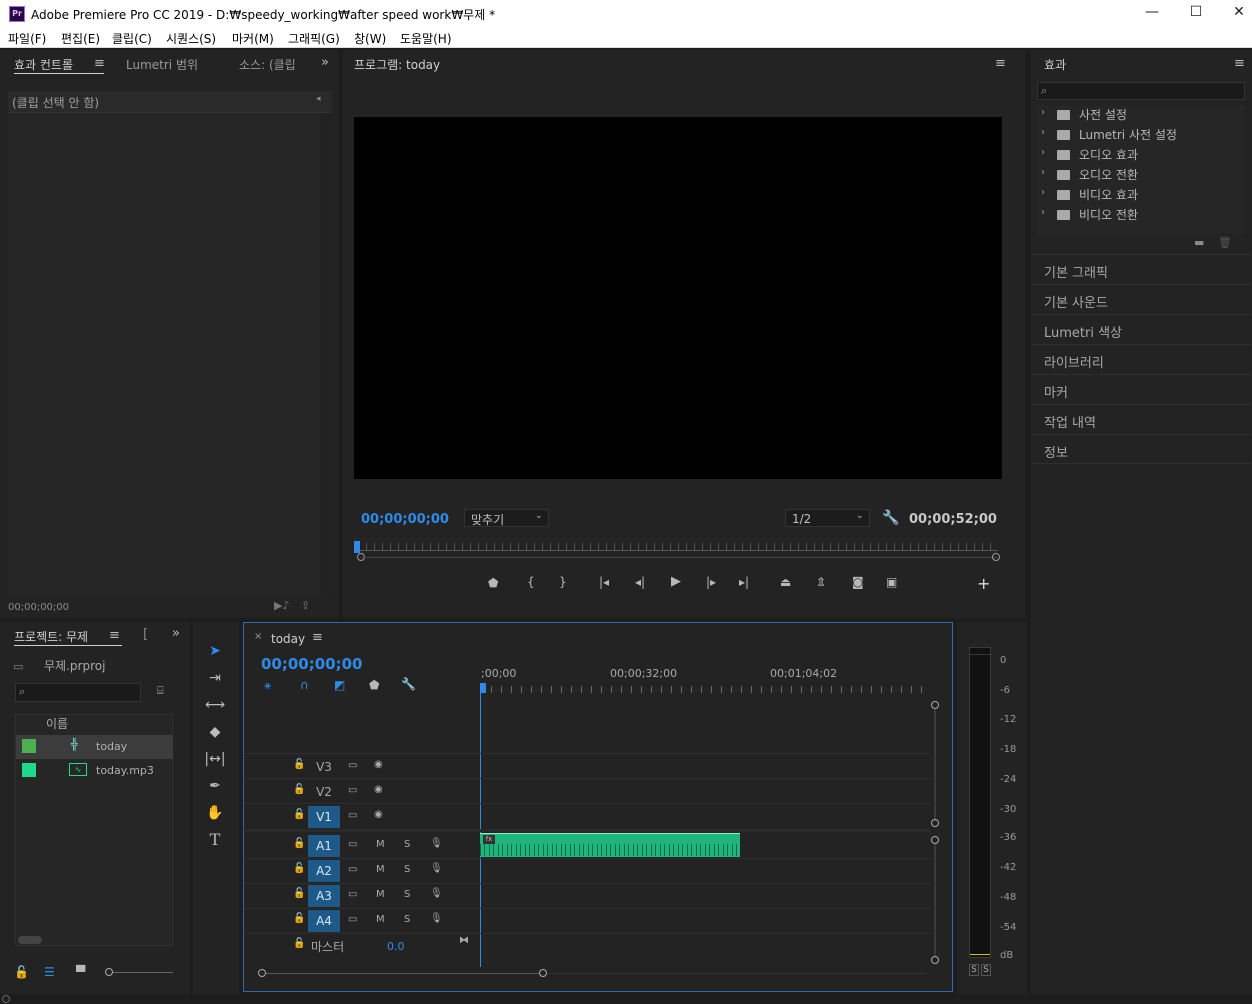 The image size is (1252, 1004). I want to click on name-column-header: 이름, so click(57, 723).